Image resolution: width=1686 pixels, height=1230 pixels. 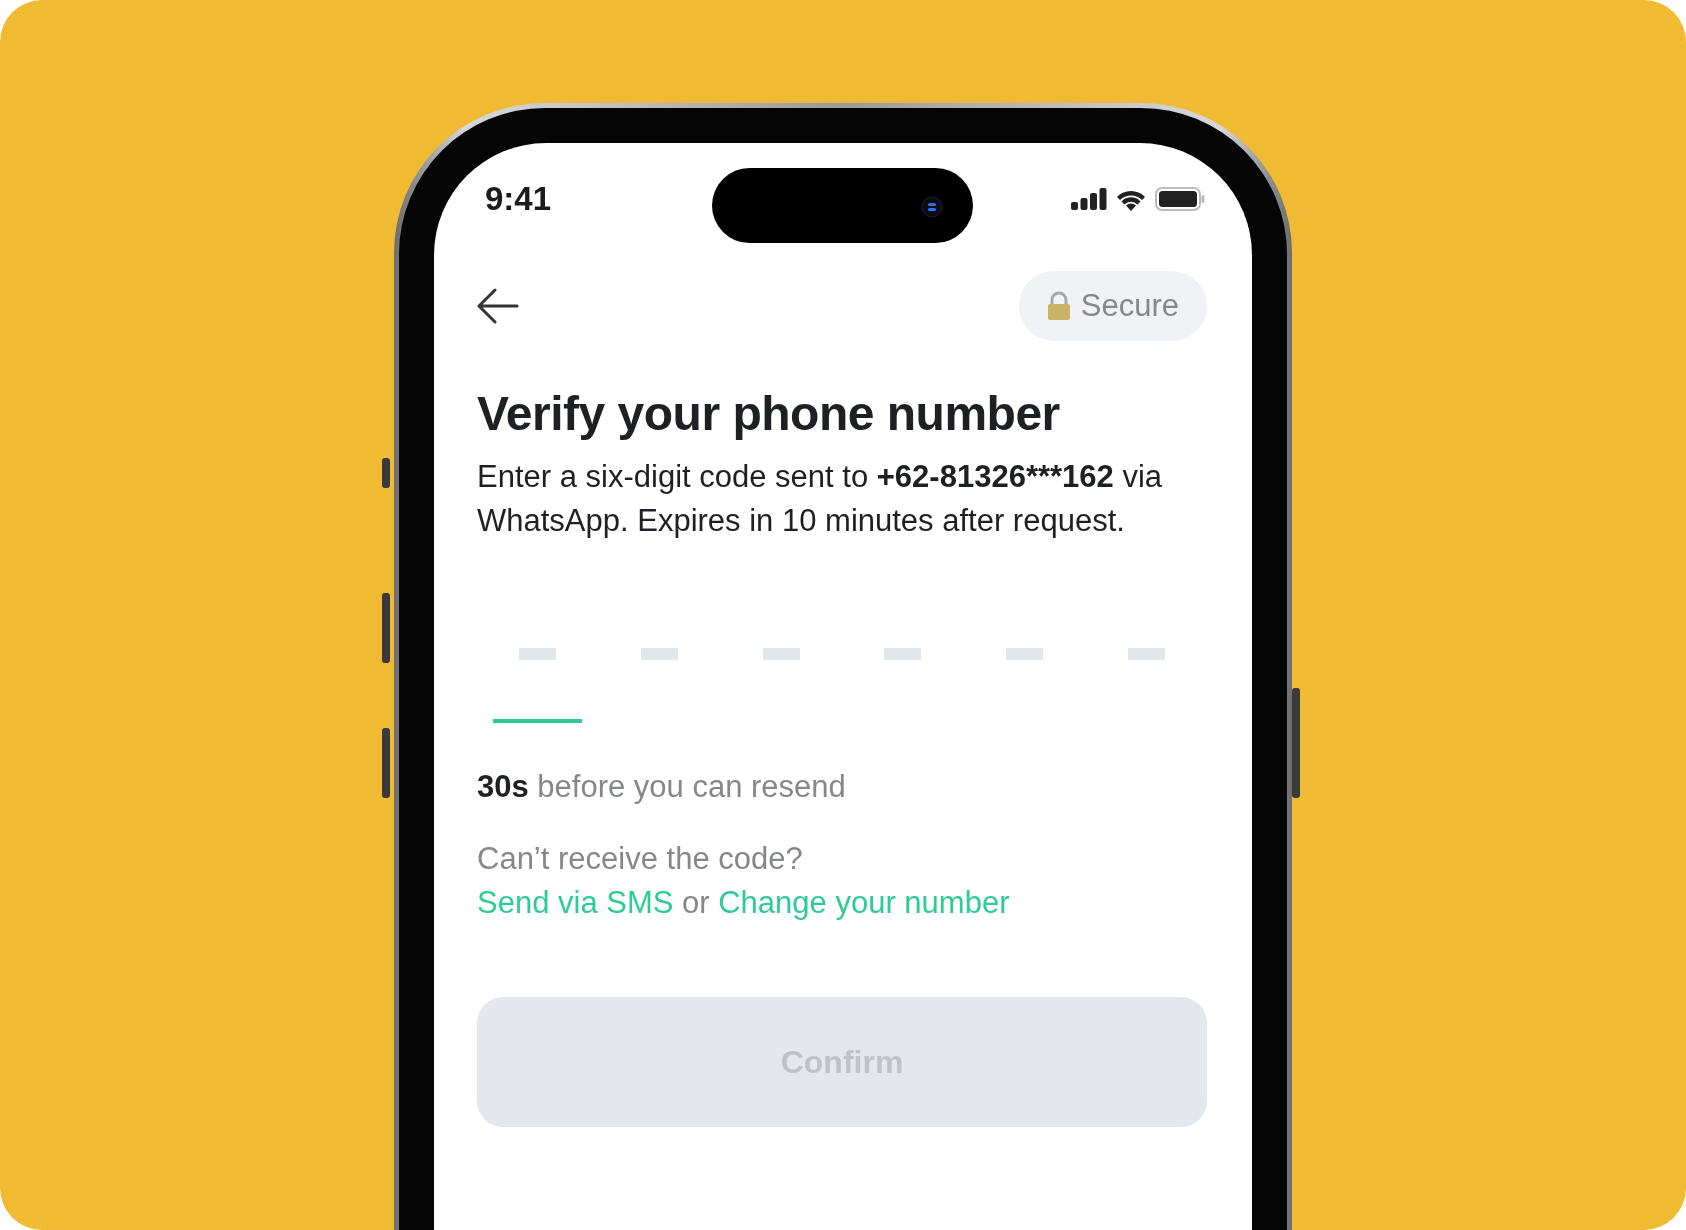 I want to click on alternative-options-text: Send via SMS or Change your number, so click(x=744, y=903).